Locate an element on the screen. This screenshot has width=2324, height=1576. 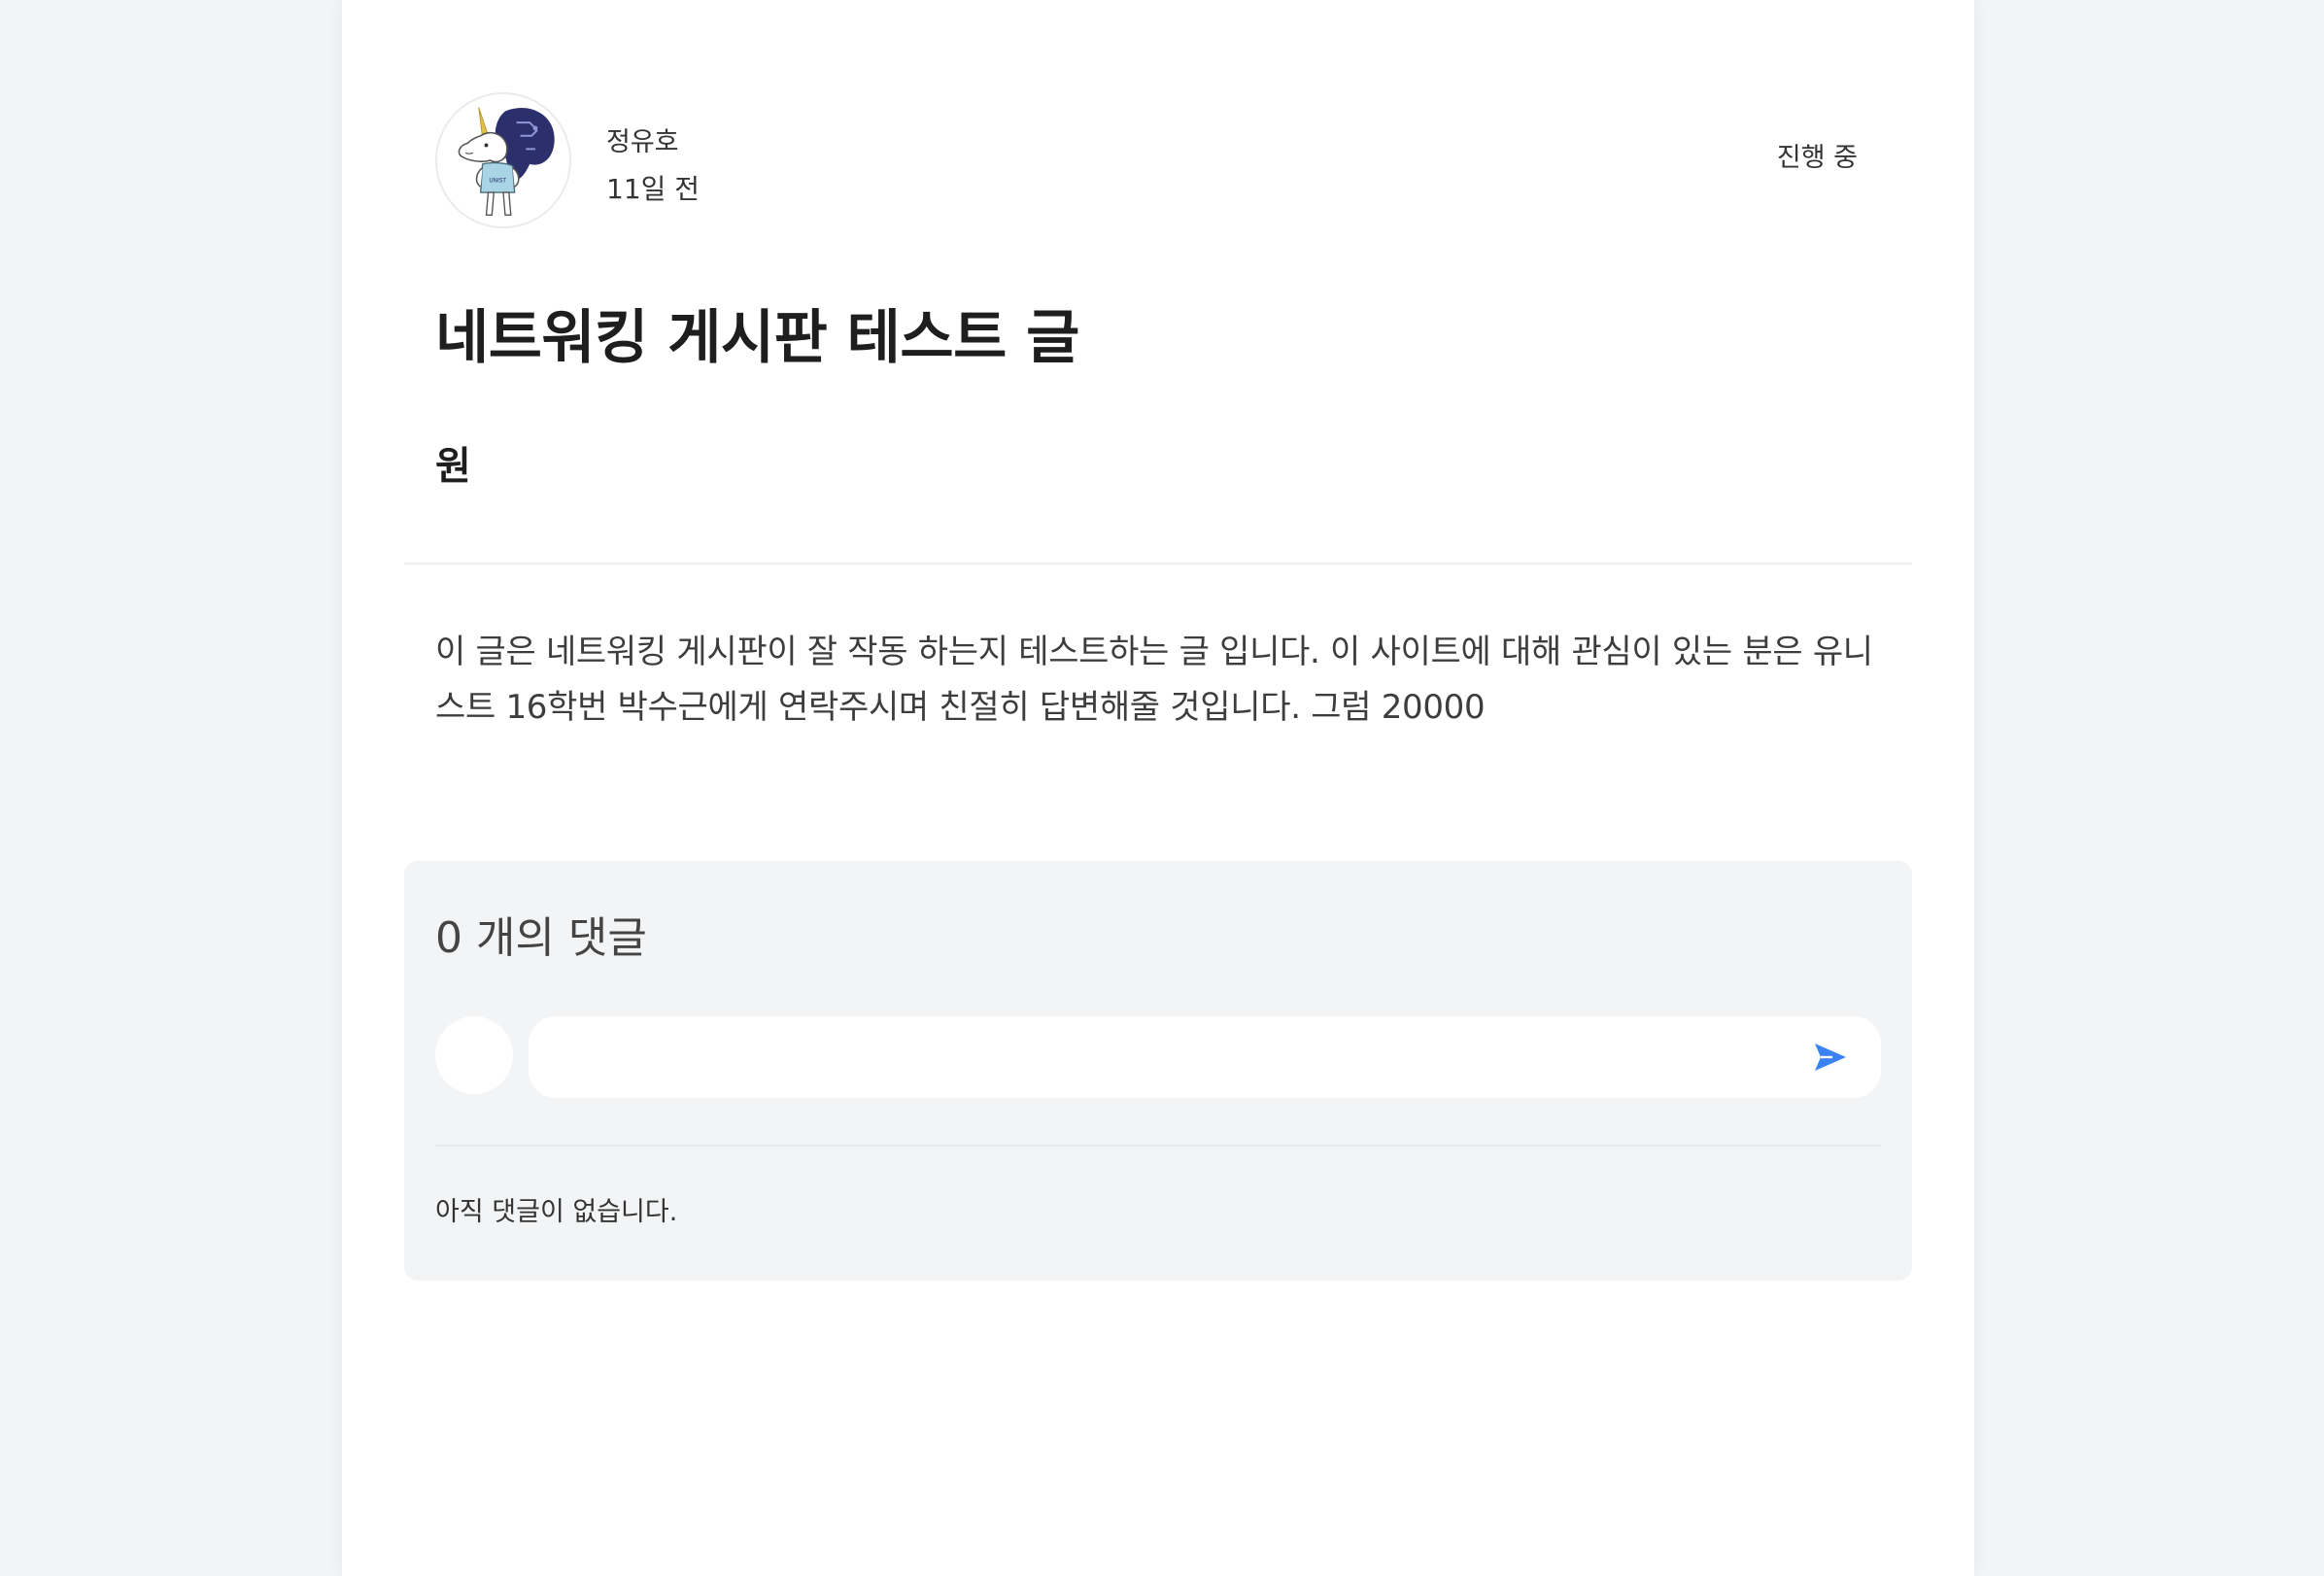
comments-divider is located at coordinates (1158, 1146).